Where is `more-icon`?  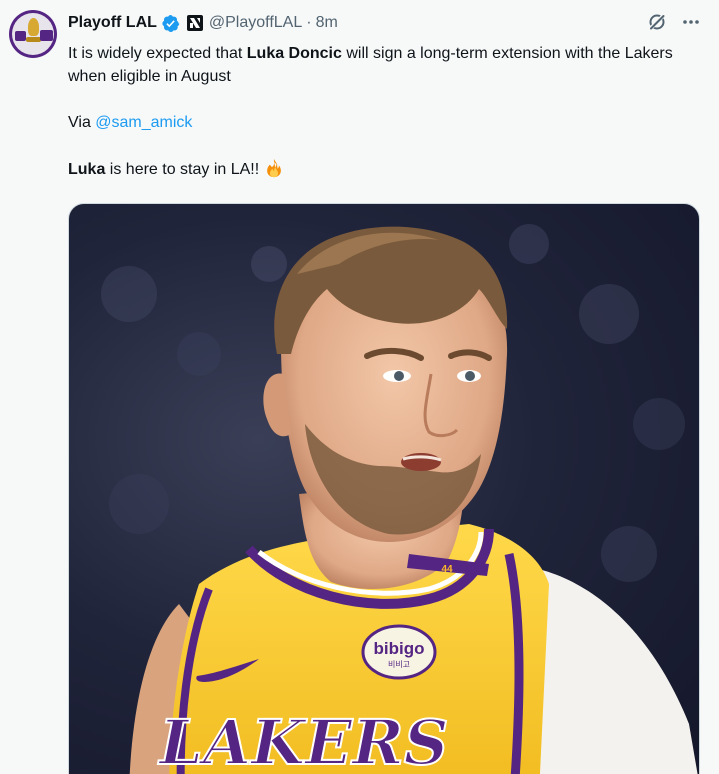 more-icon is located at coordinates (691, 22).